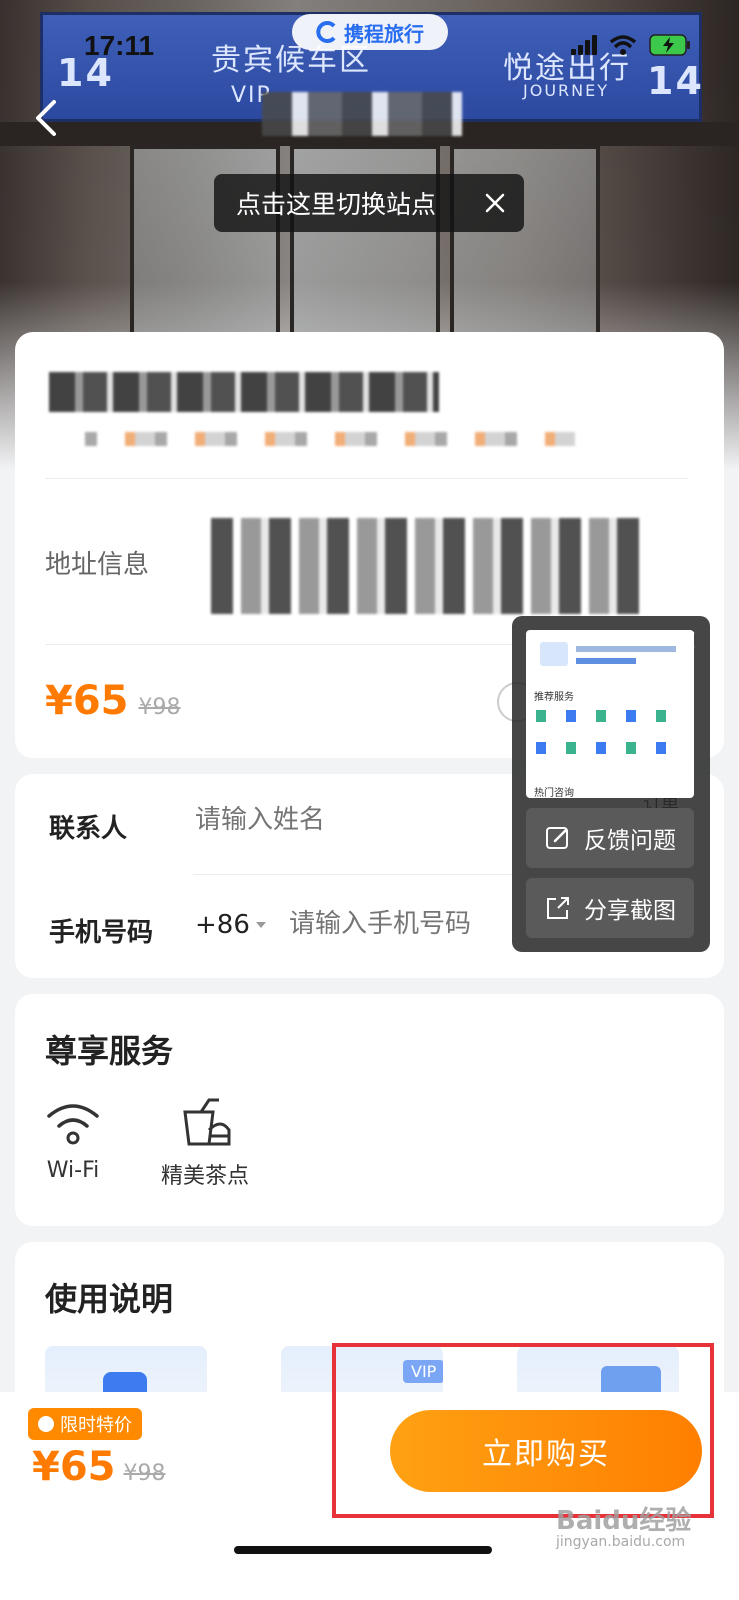 The width and height of the screenshot is (739, 1600). Describe the element at coordinates (670, 45) in the screenshot. I see `battery-charging-icon` at that location.